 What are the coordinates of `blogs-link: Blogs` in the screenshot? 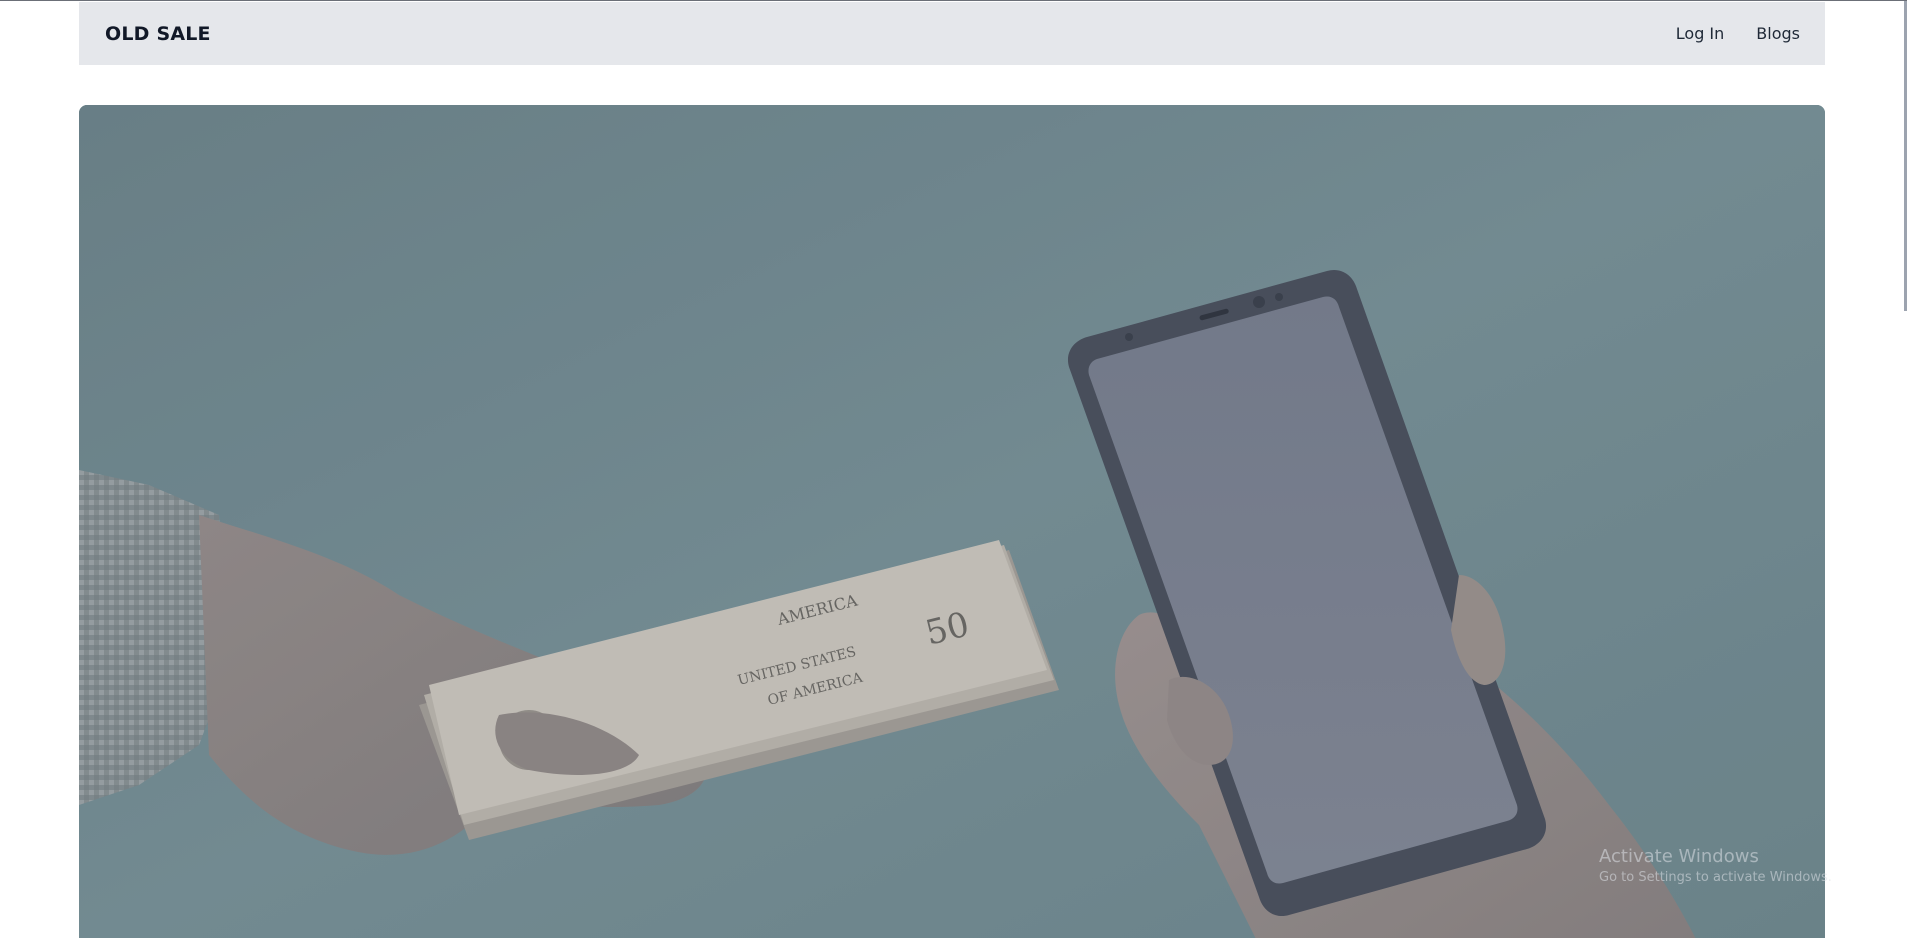 It's located at (1778, 33).